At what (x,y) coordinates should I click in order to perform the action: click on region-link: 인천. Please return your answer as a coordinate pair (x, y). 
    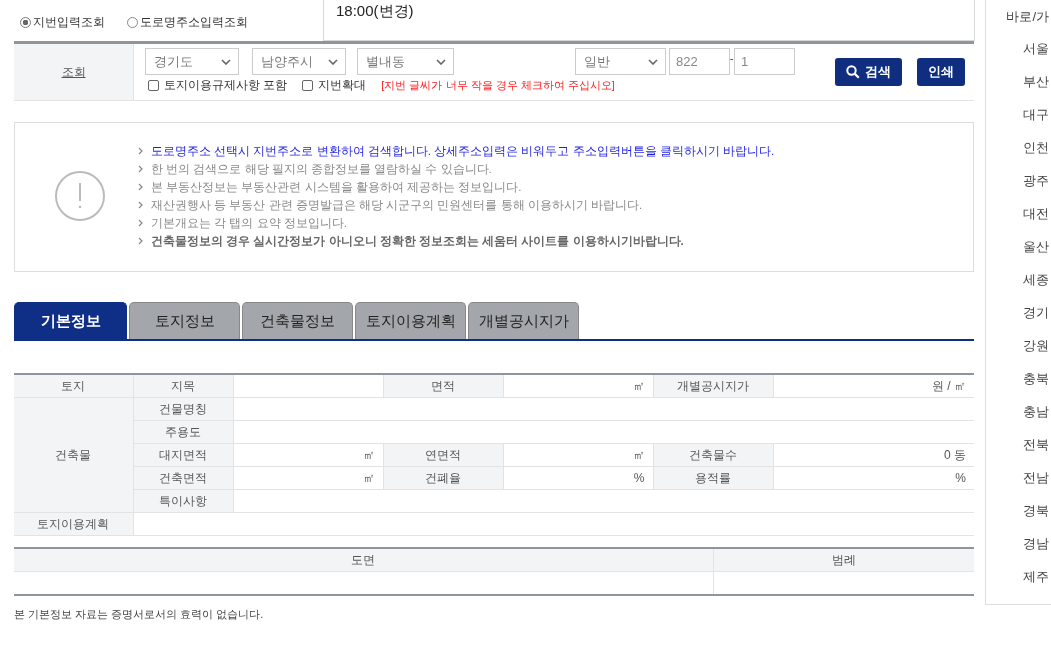
    Looking at the image, I should click on (1018, 147).